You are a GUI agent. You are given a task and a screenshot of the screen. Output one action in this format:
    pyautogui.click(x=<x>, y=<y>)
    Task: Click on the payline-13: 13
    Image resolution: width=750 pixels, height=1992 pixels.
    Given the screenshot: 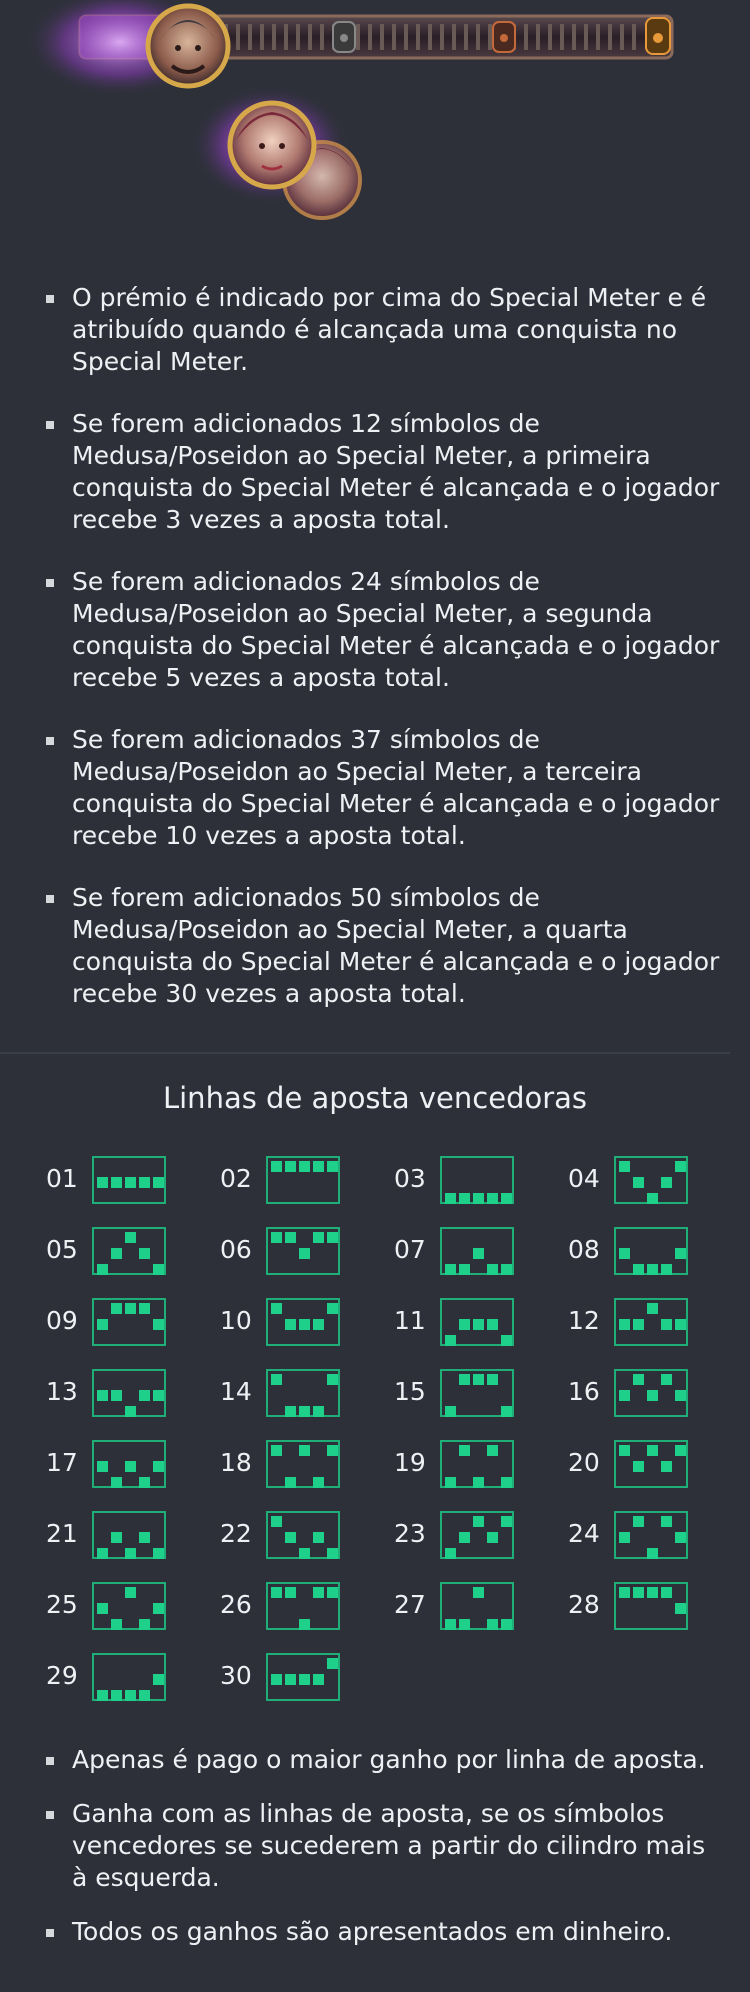 What is the action you would take?
    pyautogui.click(x=132, y=1394)
    